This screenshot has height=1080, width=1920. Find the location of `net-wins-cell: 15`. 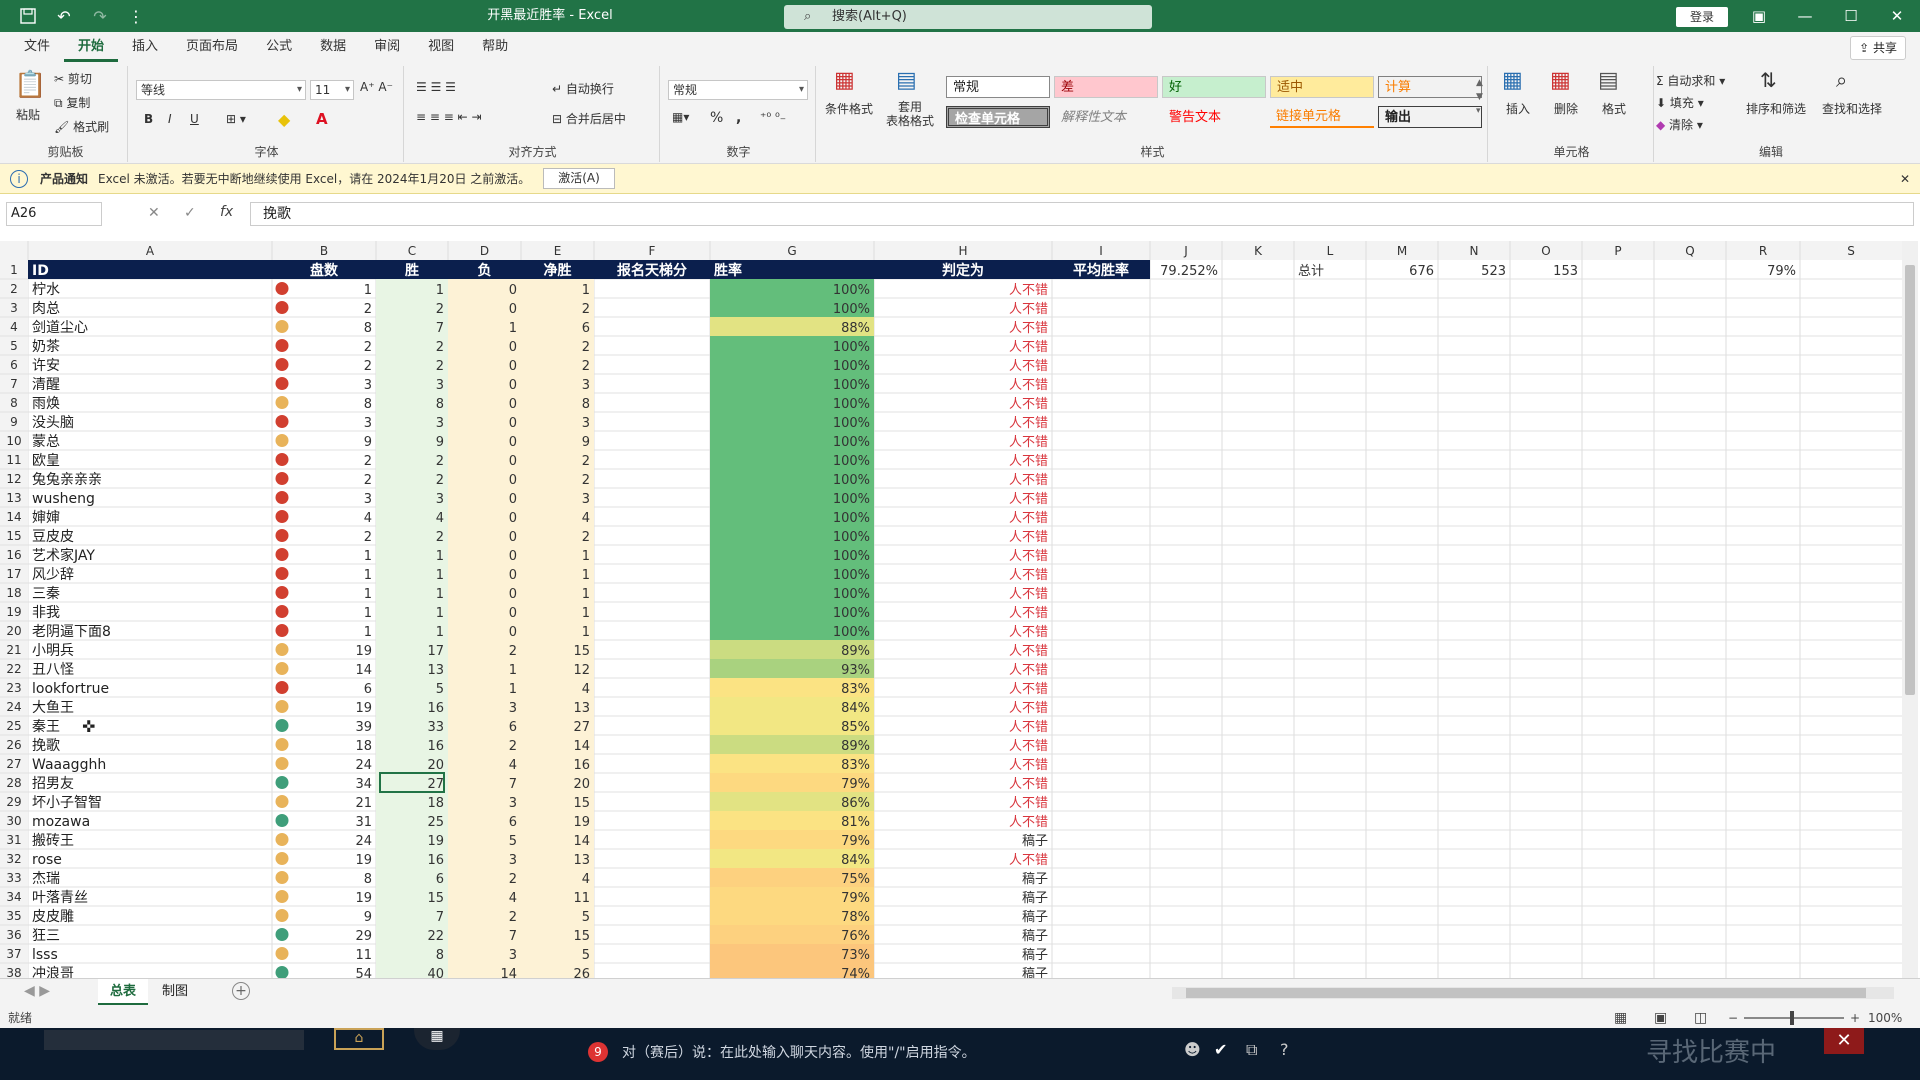

net-wins-cell: 15 is located at coordinates (581, 651).